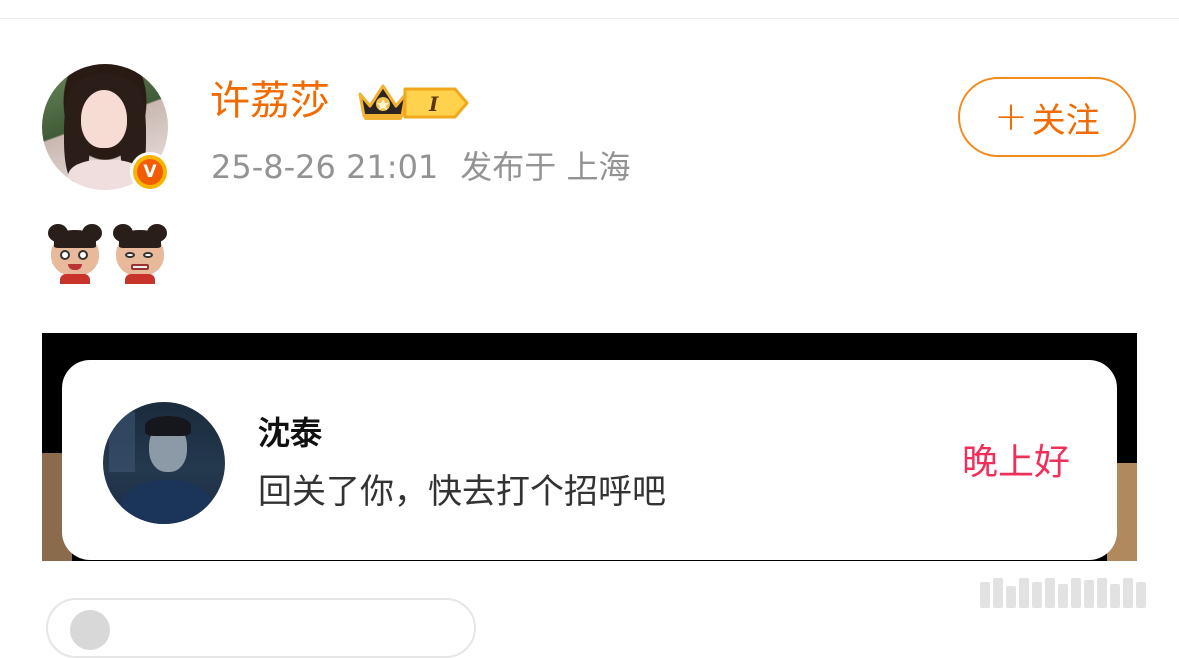  What do you see at coordinates (164, 463) in the screenshot?
I see `sender-avatar` at bounding box center [164, 463].